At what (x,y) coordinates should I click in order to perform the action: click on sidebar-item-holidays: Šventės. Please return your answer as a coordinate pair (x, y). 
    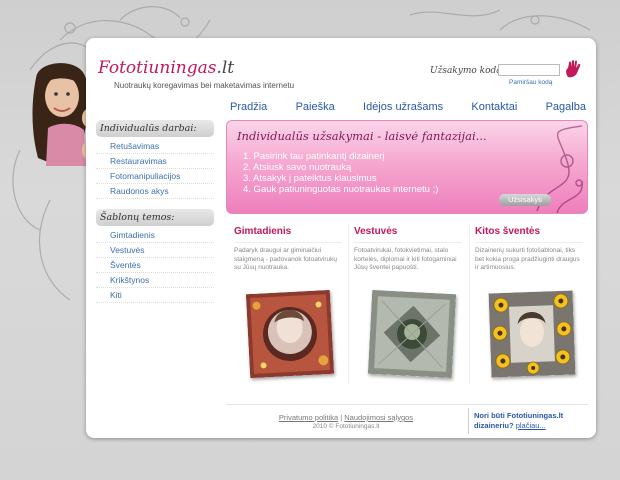
    Looking at the image, I should click on (155, 265).